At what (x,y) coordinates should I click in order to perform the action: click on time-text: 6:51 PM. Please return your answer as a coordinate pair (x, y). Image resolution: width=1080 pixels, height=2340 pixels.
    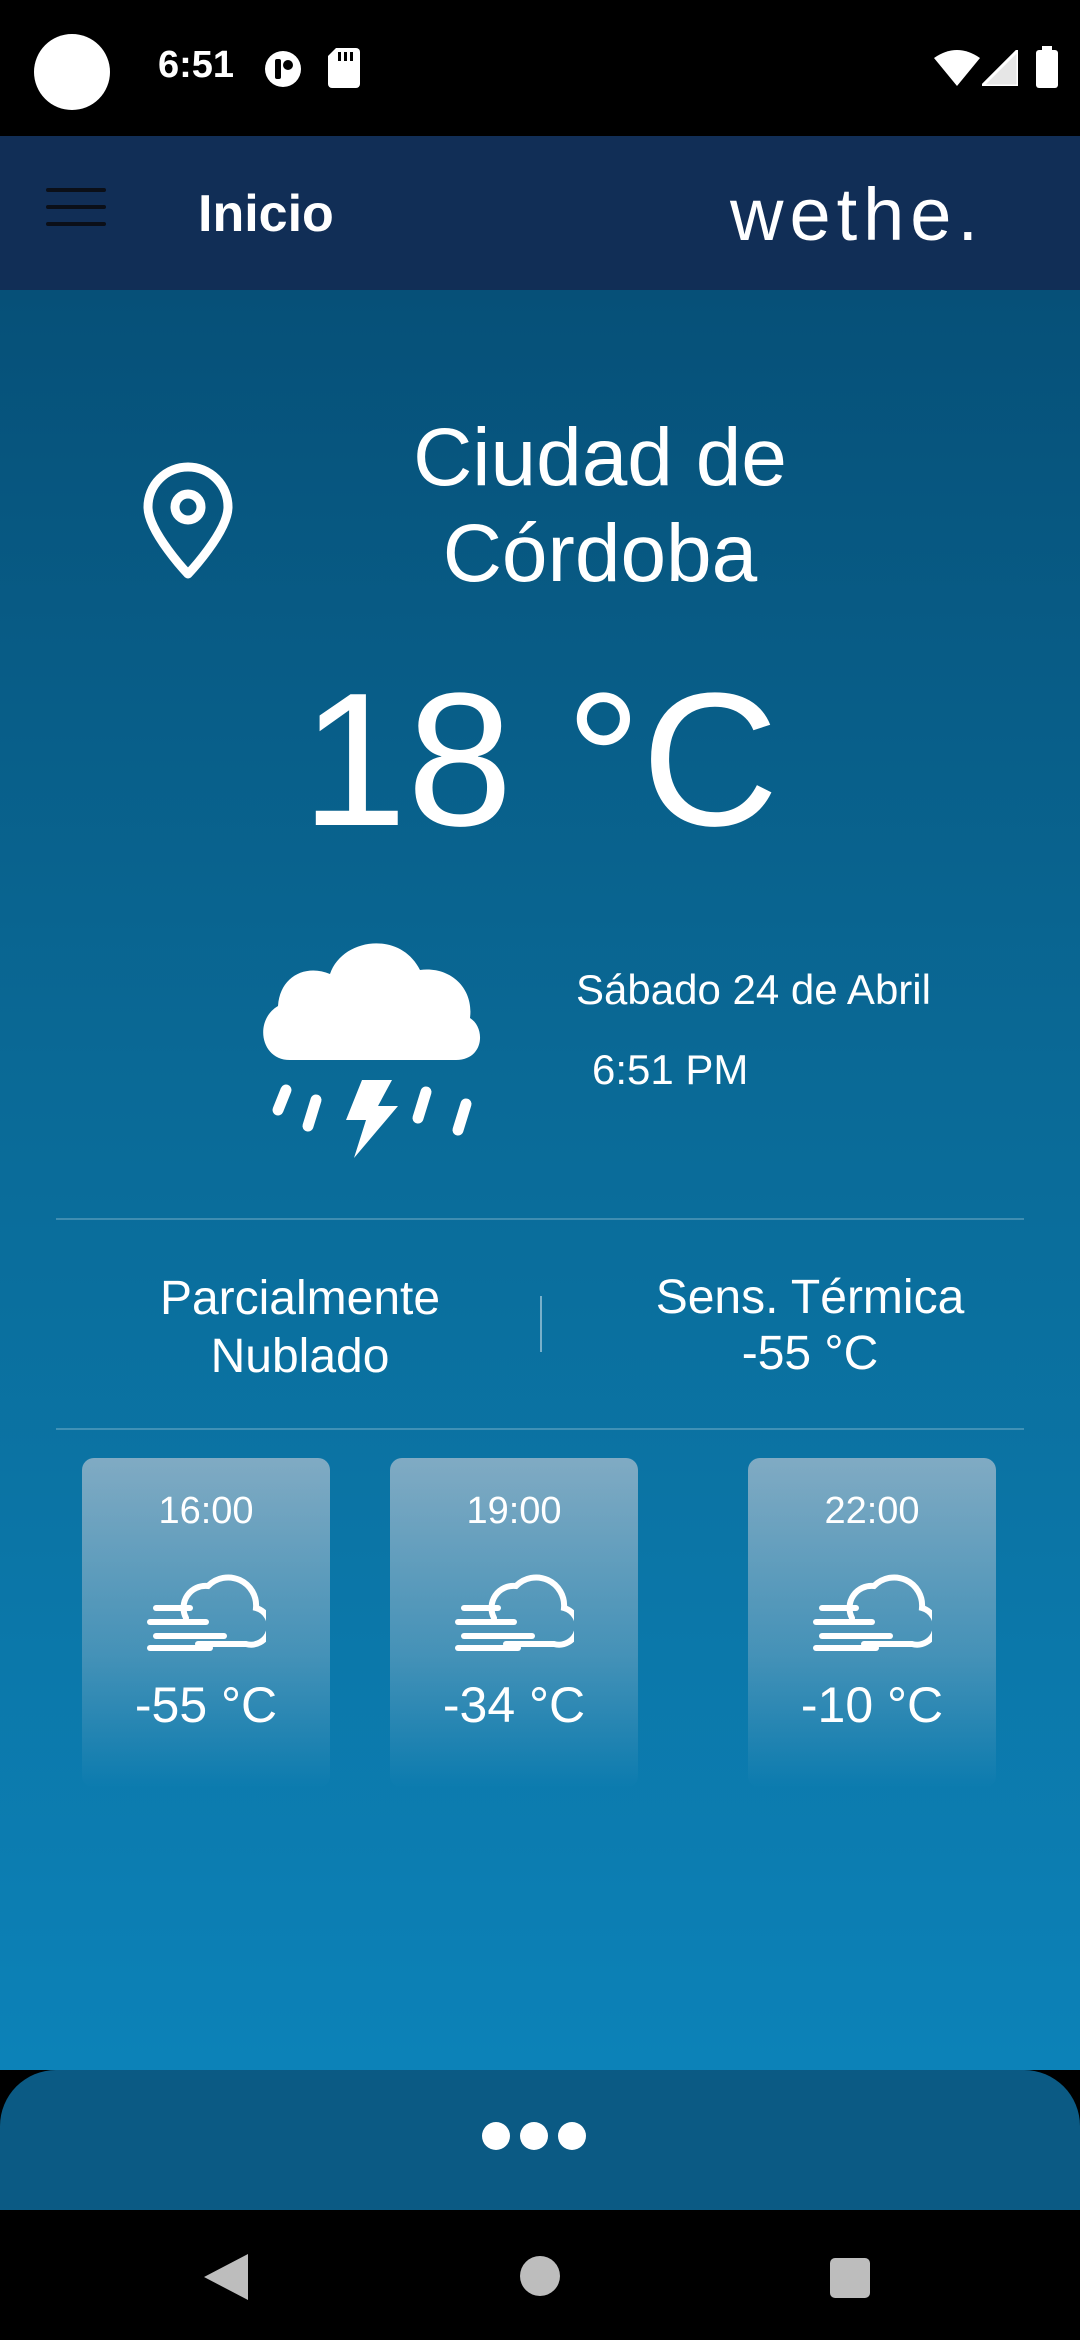
    Looking at the image, I should click on (670, 1069).